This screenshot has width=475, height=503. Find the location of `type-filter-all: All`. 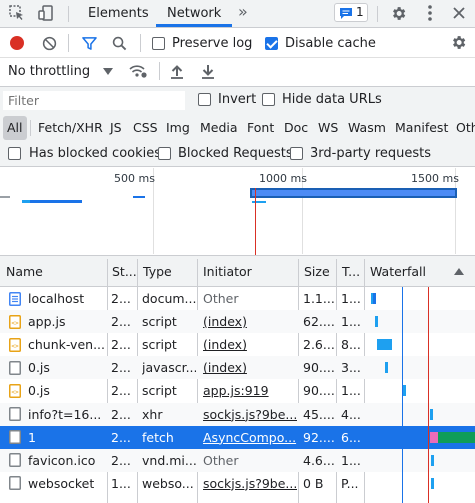

type-filter-all: All is located at coordinates (15, 128).